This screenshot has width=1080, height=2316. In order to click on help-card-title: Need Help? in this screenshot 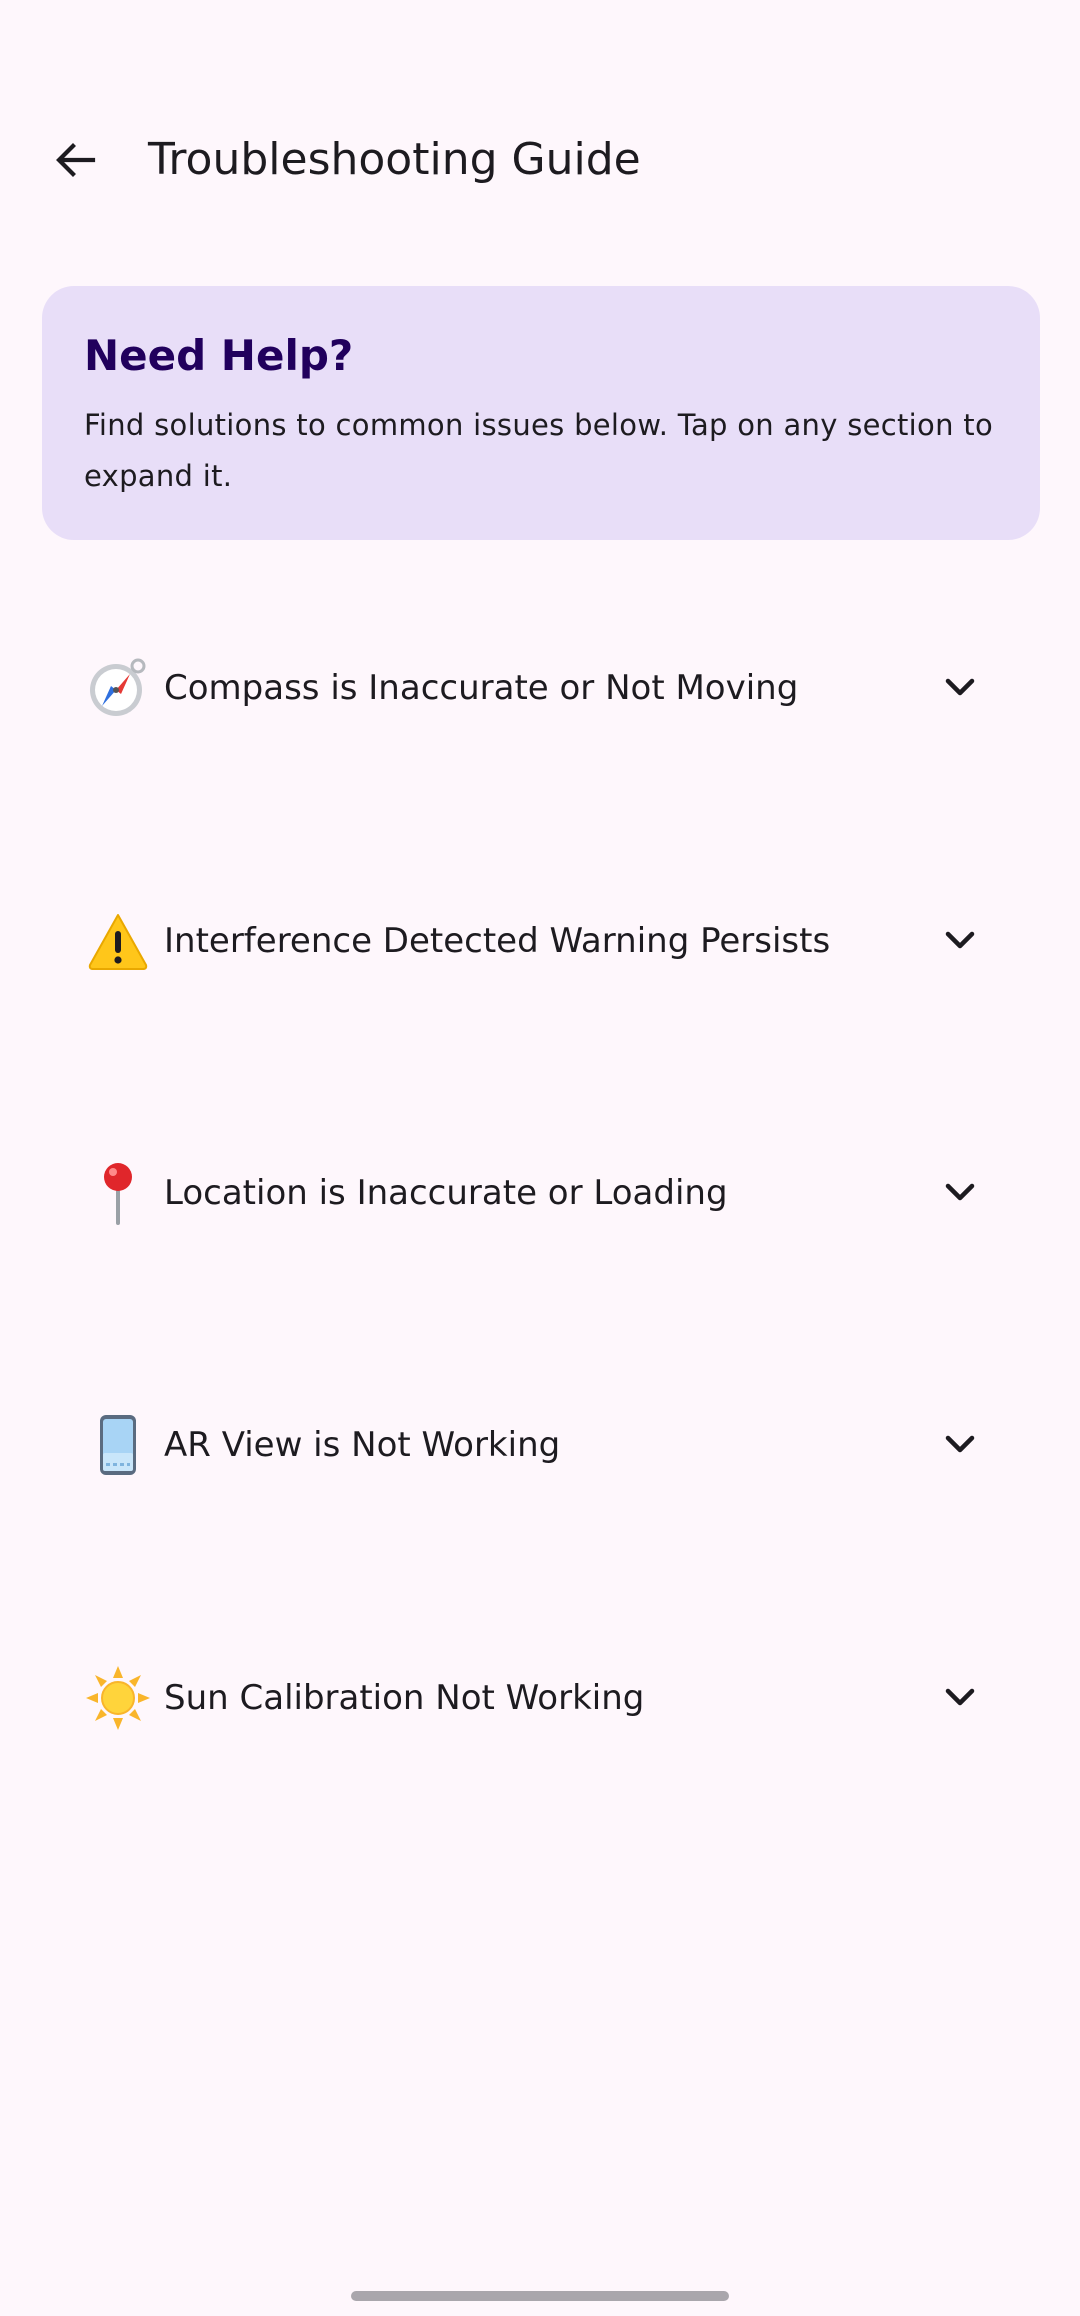, I will do `click(219, 355)`.